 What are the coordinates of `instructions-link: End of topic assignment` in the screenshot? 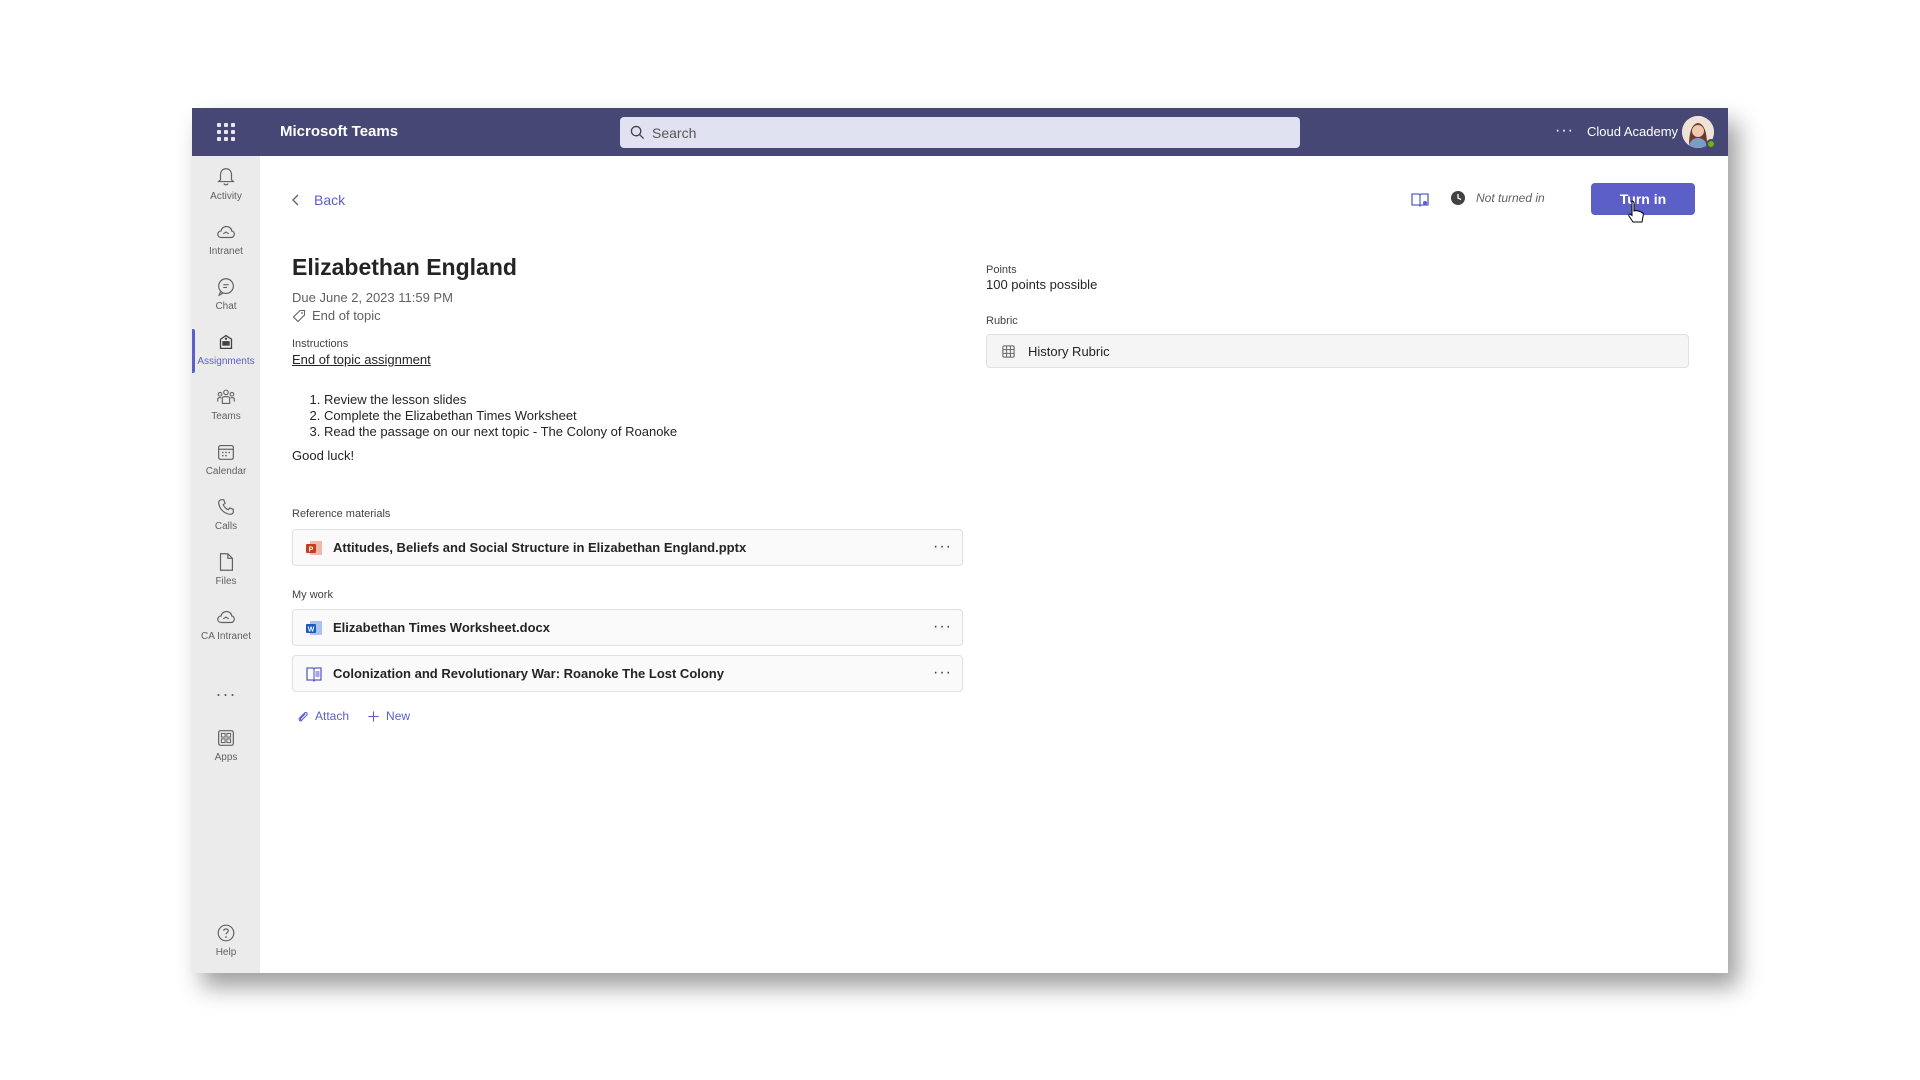 It's located at (361, 359).